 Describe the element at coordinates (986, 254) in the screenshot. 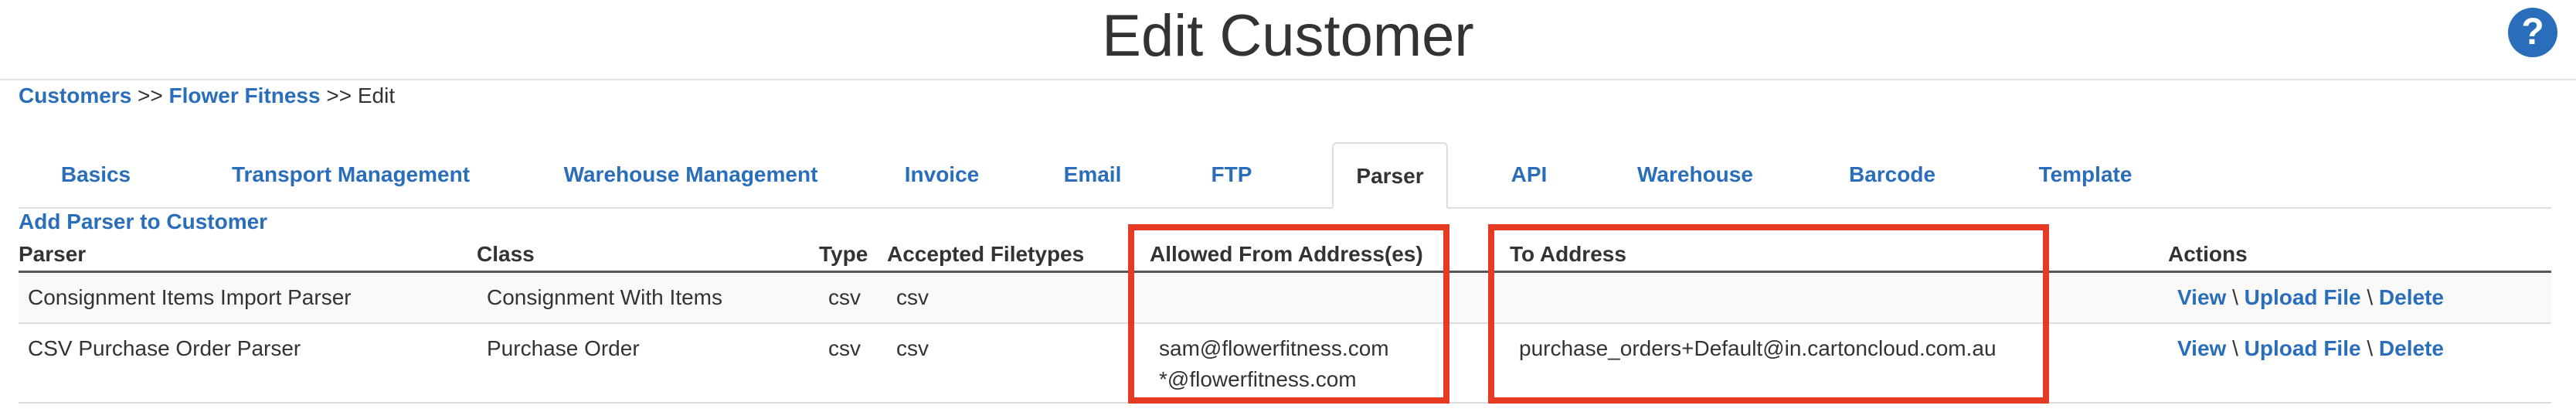

I see `column-header-filetypes: Accepted Filetypes` at that location.